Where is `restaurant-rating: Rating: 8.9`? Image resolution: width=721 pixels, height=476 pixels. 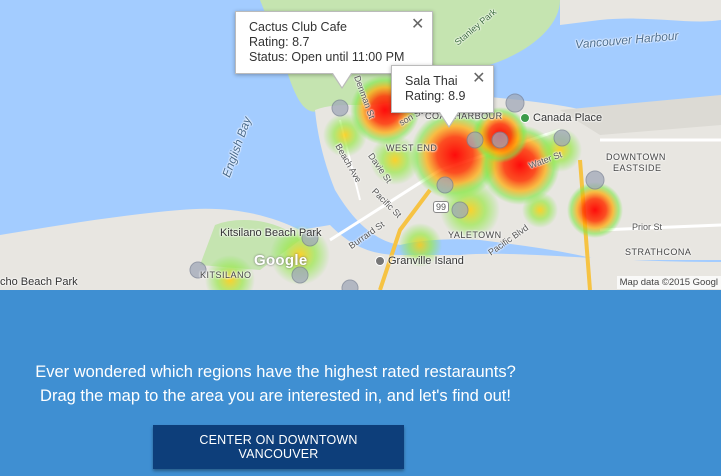 restaurant-rating: Rating: 8.9 is located at coordinates (435, 96).